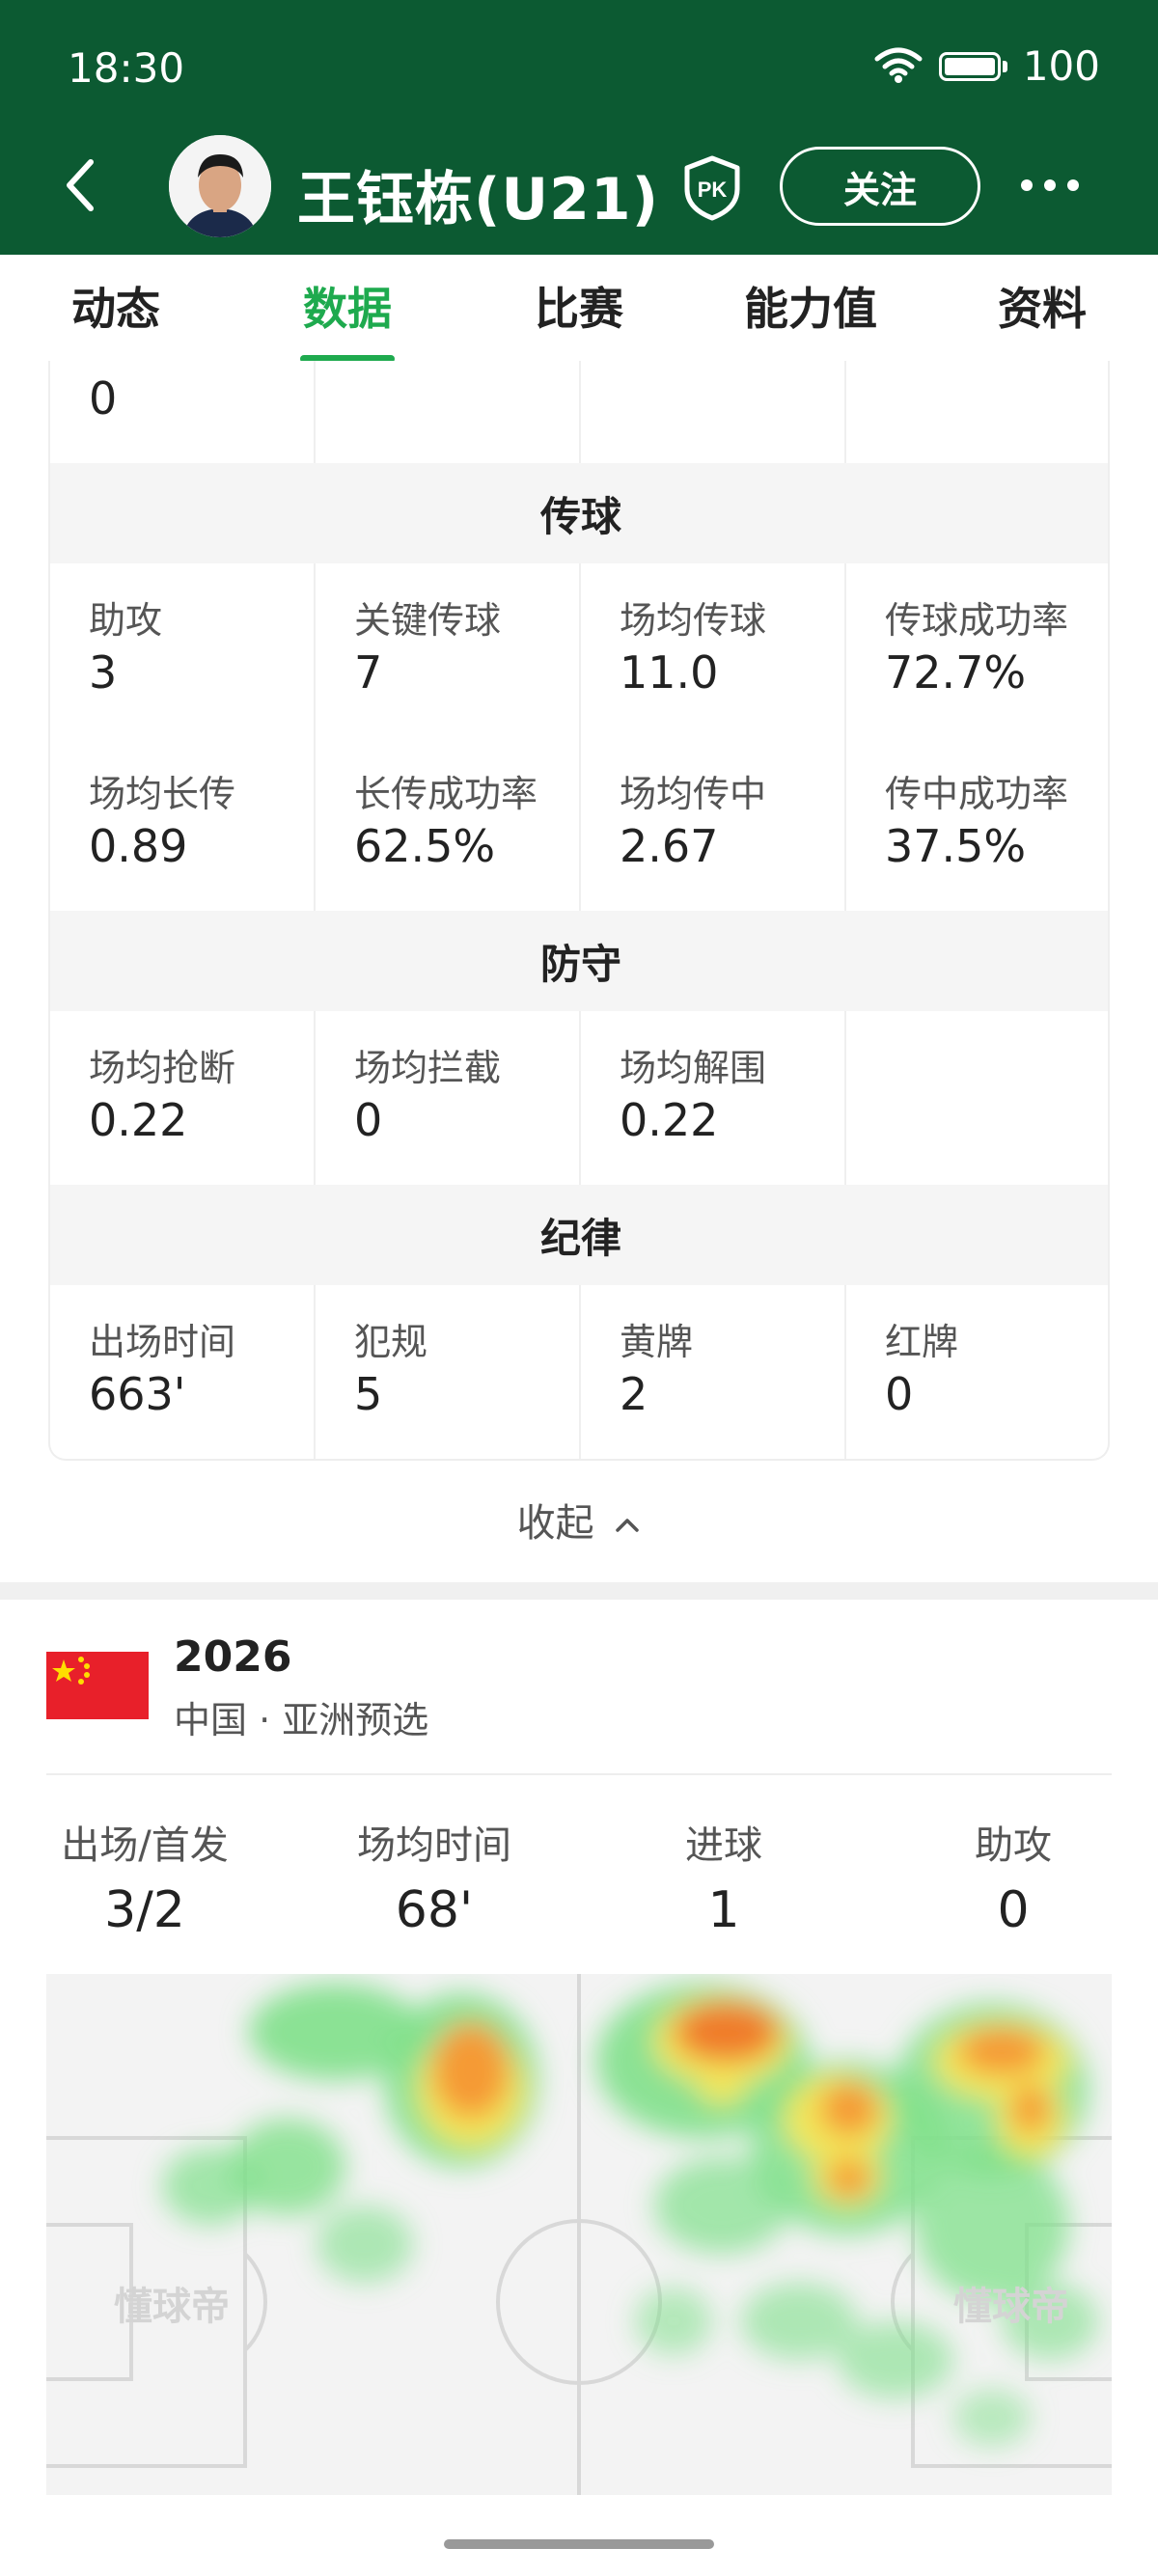 The height and width of the screenshot is (2576, 1158). I want to click on collapse-button: 收起, so click(579, 1520).